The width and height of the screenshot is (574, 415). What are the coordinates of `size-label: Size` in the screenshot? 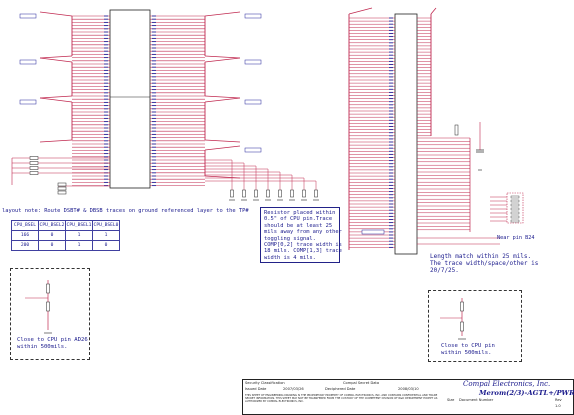 It's located at (451, 400).